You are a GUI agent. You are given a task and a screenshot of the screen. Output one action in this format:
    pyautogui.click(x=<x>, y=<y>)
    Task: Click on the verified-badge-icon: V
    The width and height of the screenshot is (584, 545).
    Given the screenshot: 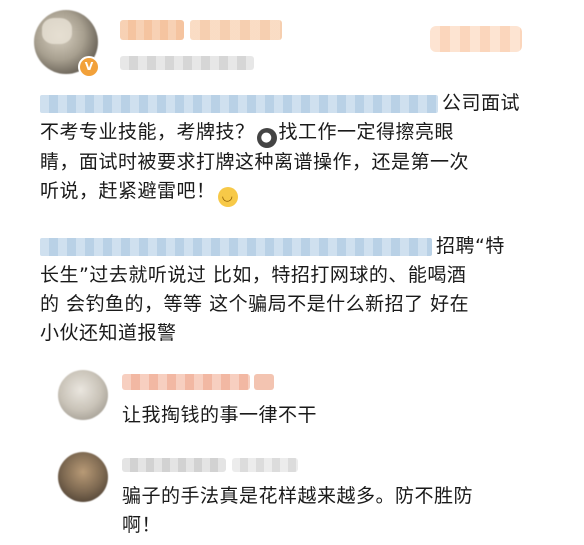 What is the action you would take?
    pyautogui.click(x=89, y=67)
    